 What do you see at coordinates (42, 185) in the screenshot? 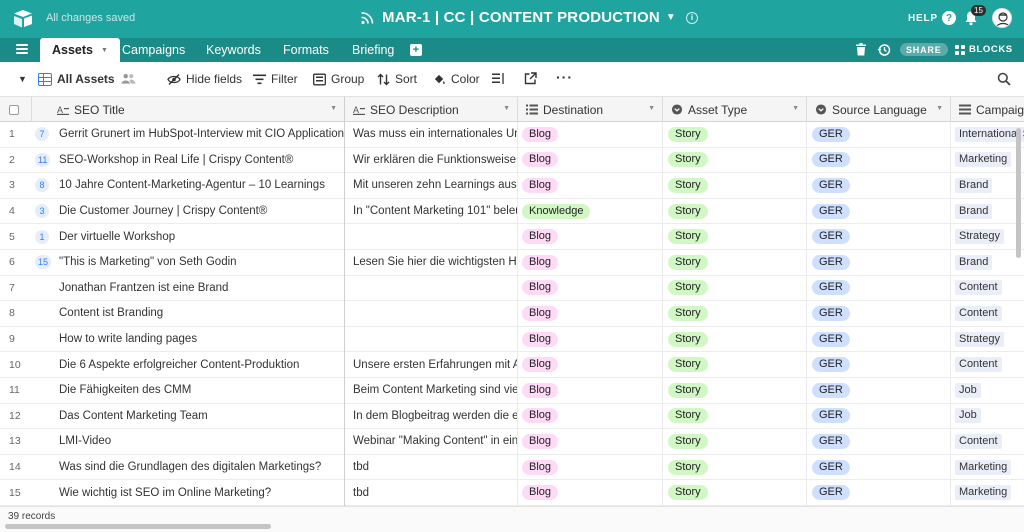
I see `comment-count-badge: 8` at bounding box center [42, 185].